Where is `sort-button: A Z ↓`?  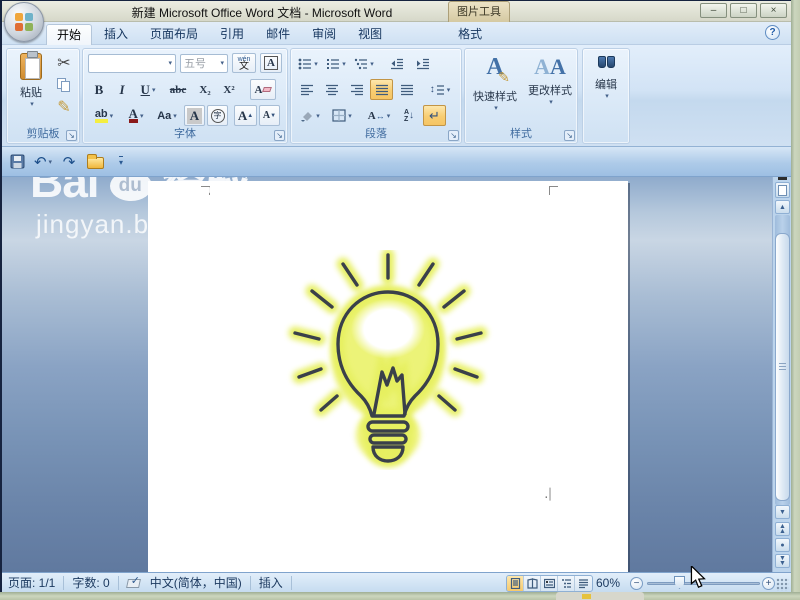 sort-button: A Z ↓ is located at coordinates (409, 115).